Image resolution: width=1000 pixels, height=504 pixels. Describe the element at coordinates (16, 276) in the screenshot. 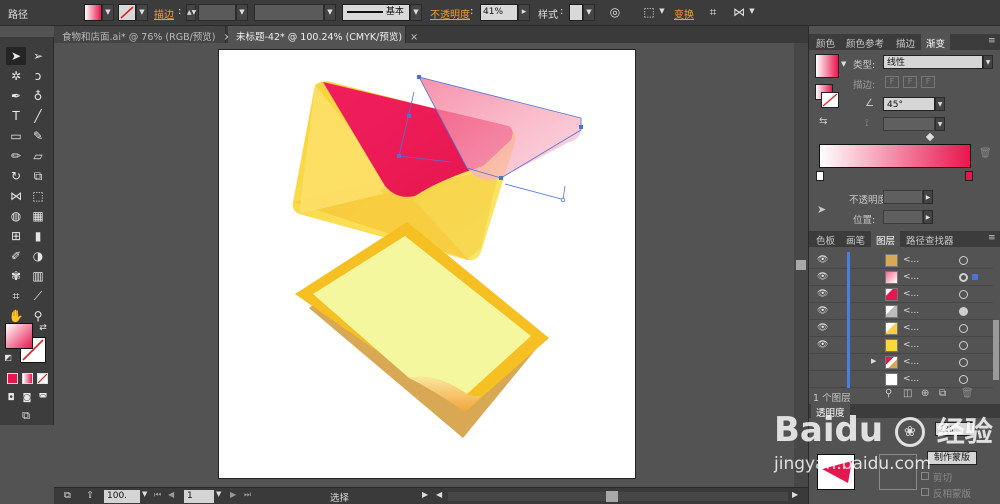

I see `symbol-sprayer-icon: ✾` at that location.